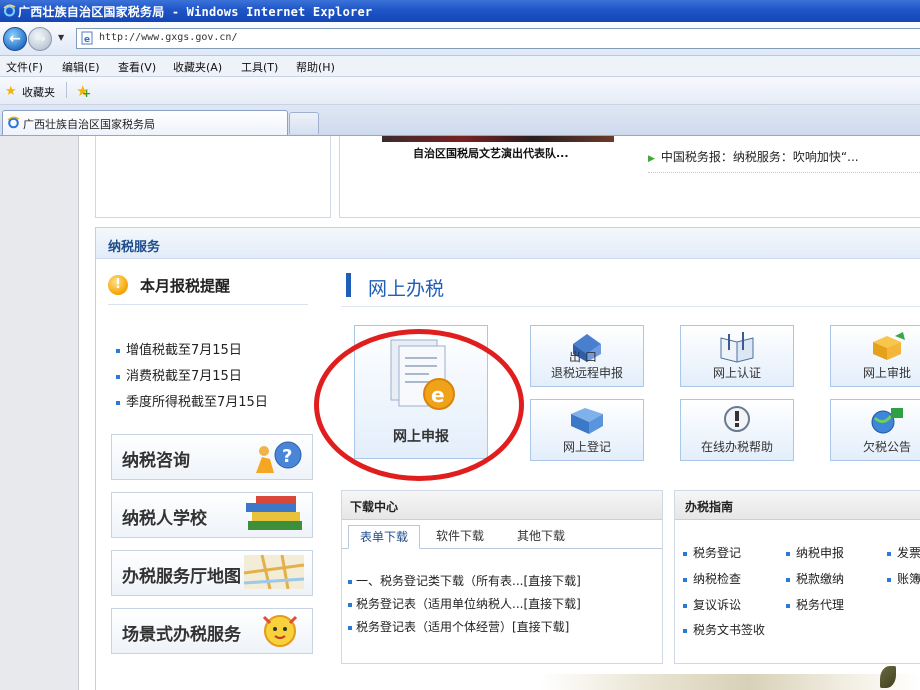 The width and height of the screenshot is (920, 690). Describe the element at coordinates (179, 374) in the screenshot. I see `reminder-item: 消费税截至7月15日` at that location.